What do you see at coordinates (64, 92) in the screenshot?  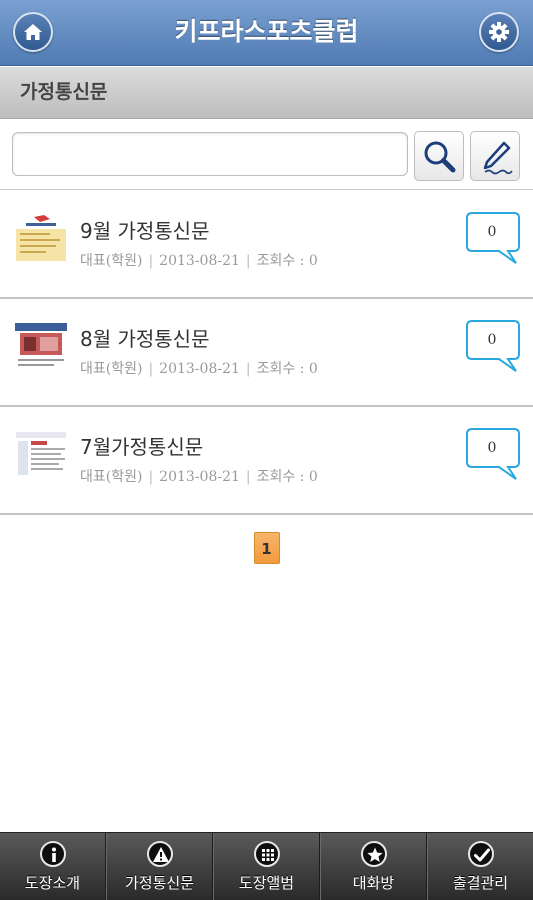 I see `section-title: 가정통신문` at bounding box center [64, 92].